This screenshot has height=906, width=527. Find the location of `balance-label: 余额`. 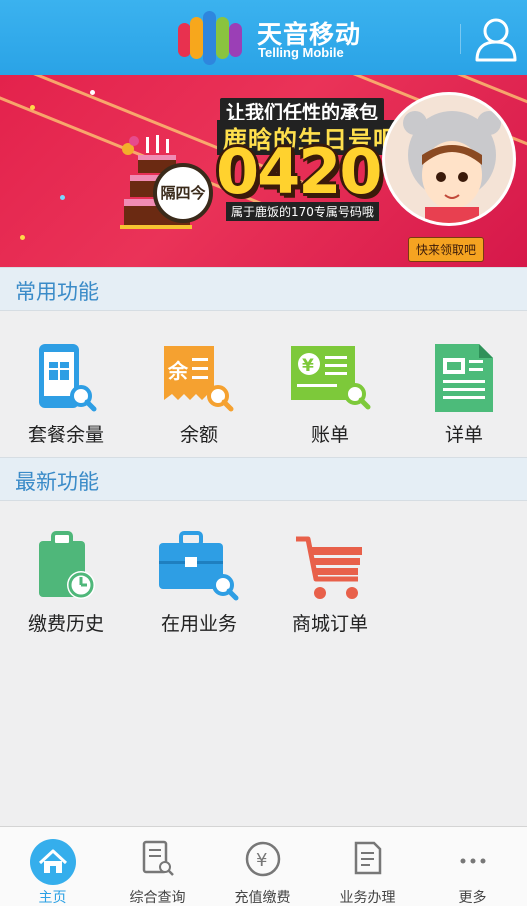

balance-label: 余额 is located at coordinates (198, 435).